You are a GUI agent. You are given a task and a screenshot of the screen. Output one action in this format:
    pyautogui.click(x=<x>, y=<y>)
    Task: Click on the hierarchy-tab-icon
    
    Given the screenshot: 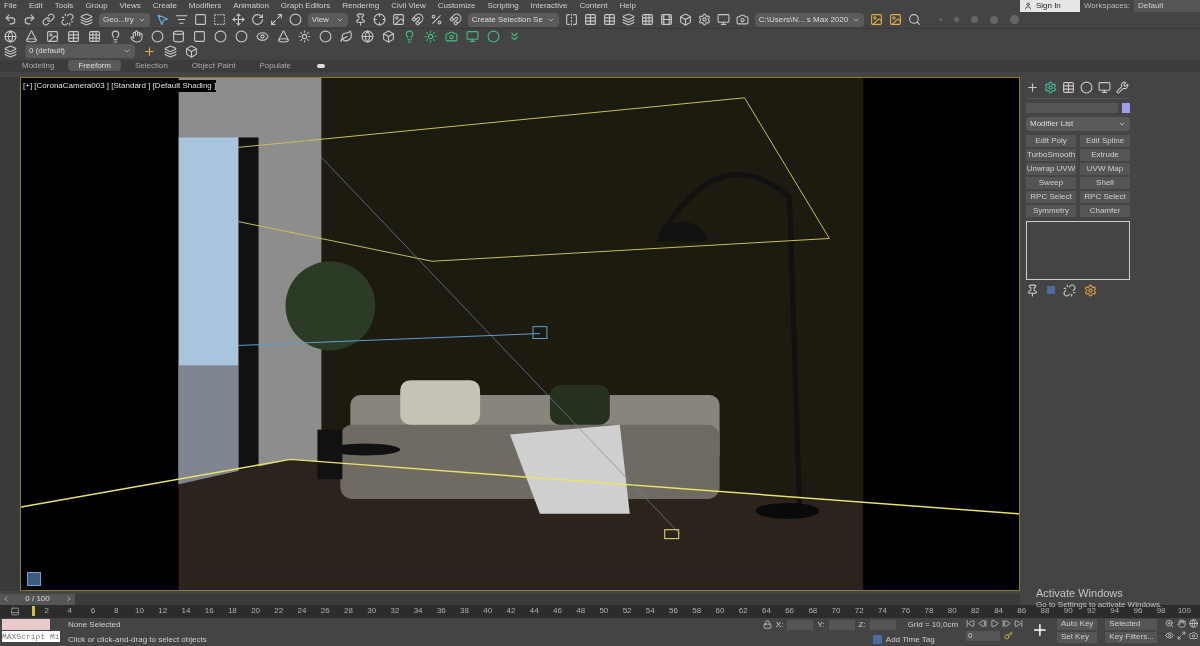 What is the action you would take?
    pyautogui.click(x=1068, y=87)
    